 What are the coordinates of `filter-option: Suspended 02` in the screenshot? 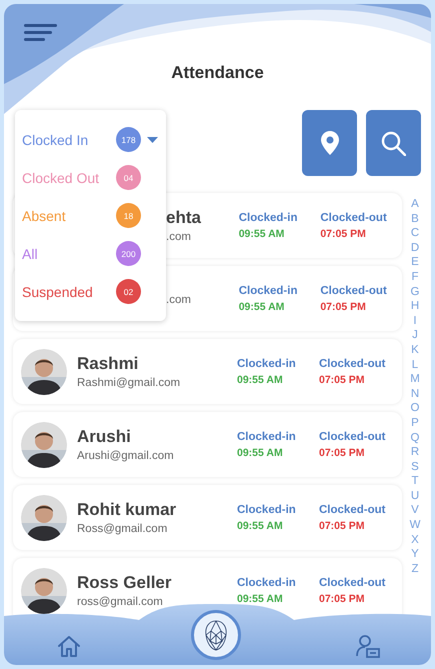 It's located at (94, 291).